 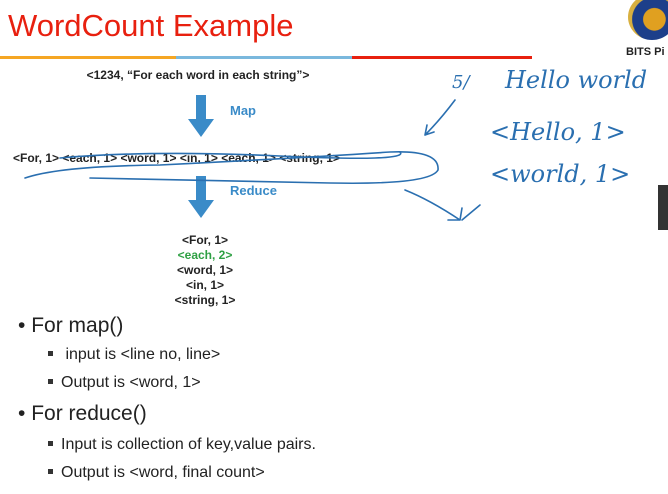 What do you see at coordinates (440, 117) in the screenshot?
I see `pointer-arrow` at bounding box center [440, 117].